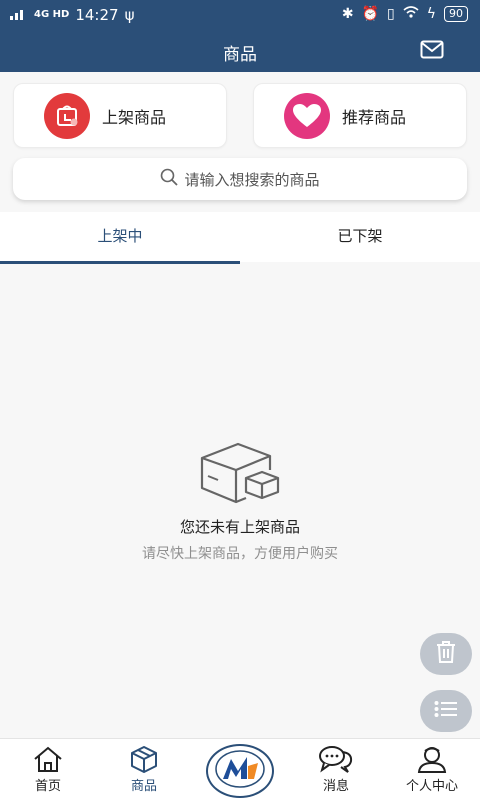 The height and width of the screenshot is (800, 480). I want to click on nav-messages-label: 消息, so click(335, 786).